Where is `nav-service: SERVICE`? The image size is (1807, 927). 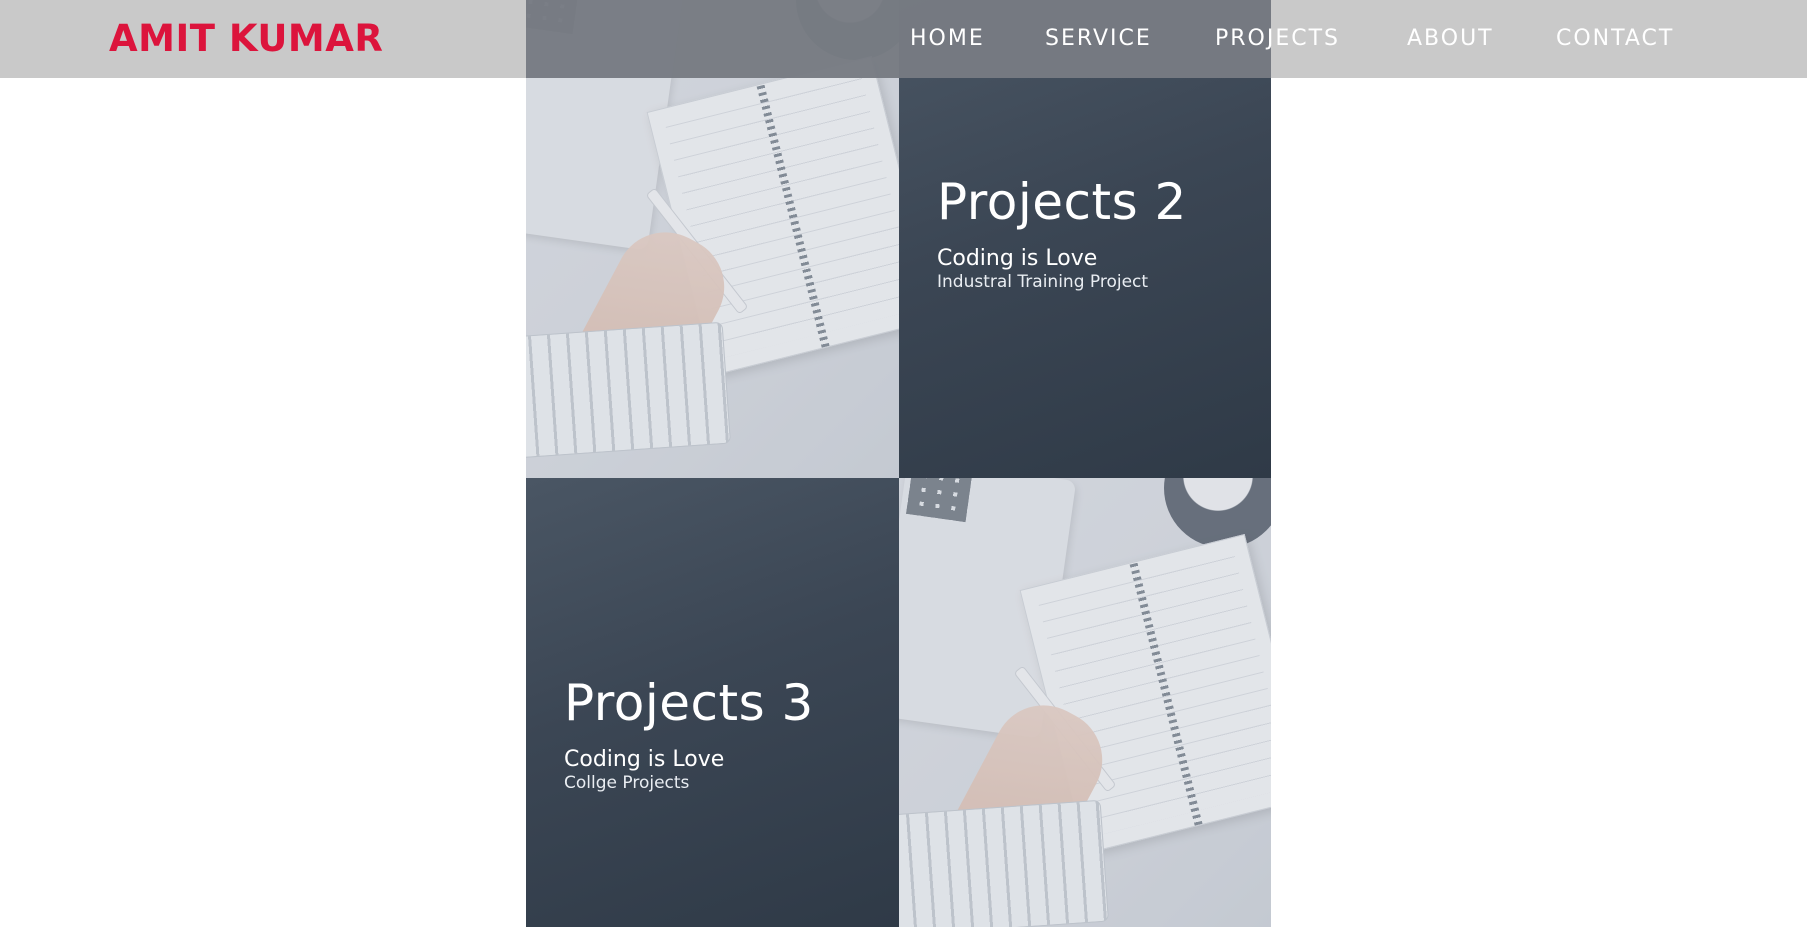 nav-service: SERVICE is located at coordinates (1098, 39).